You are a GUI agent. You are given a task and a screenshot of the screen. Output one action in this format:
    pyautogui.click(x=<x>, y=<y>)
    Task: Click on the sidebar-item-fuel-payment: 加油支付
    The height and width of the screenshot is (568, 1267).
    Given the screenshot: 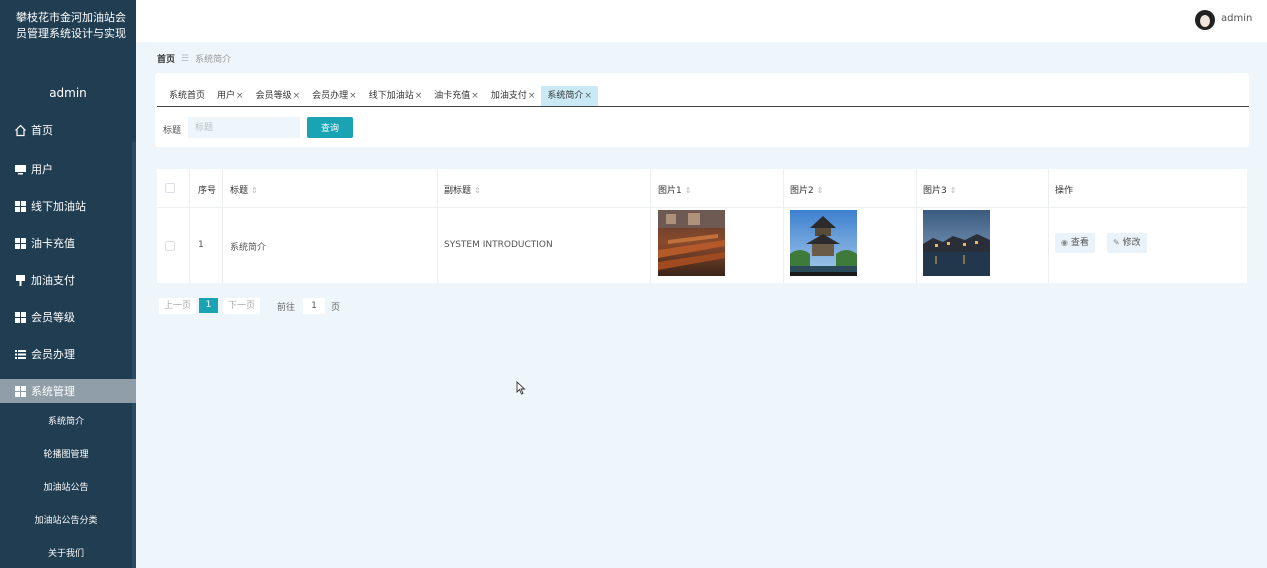 What is the action you would take?
    pyautogui.click(x=68, y=280)
    